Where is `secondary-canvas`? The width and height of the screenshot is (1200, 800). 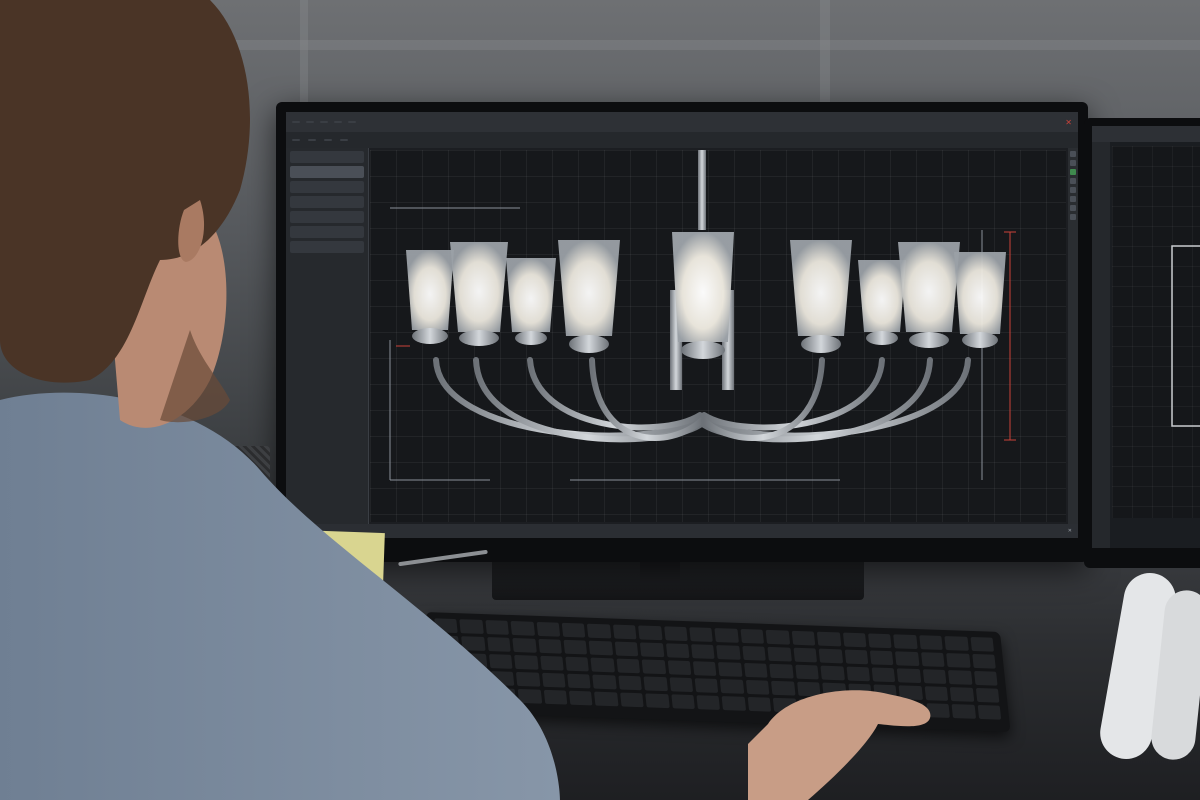
secondary-canvas is located at coordinates (1156, 332).